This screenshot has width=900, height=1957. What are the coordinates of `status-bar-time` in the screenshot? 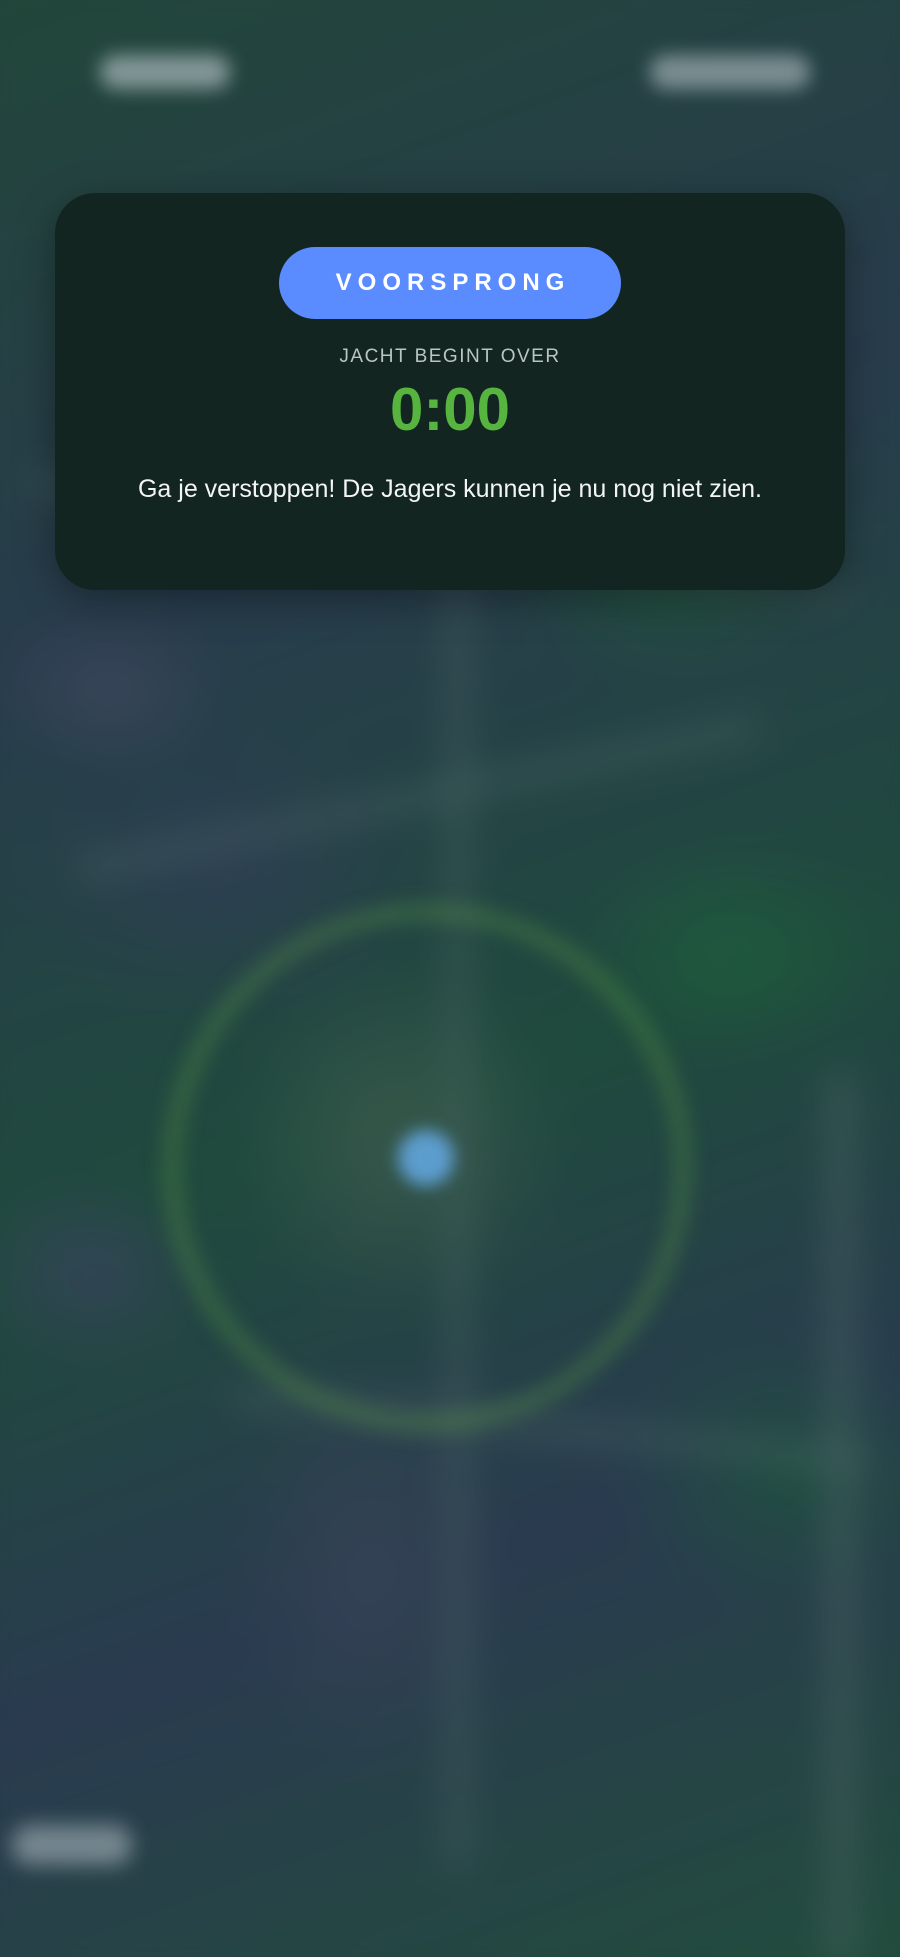 It's located at (165, 72).